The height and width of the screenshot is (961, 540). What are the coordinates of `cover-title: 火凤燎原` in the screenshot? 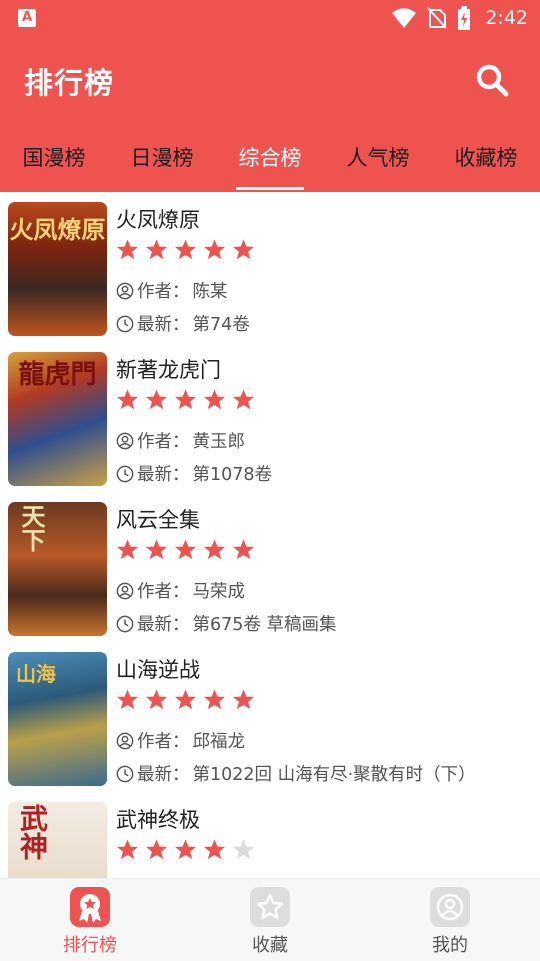 It's located at (57, 229).